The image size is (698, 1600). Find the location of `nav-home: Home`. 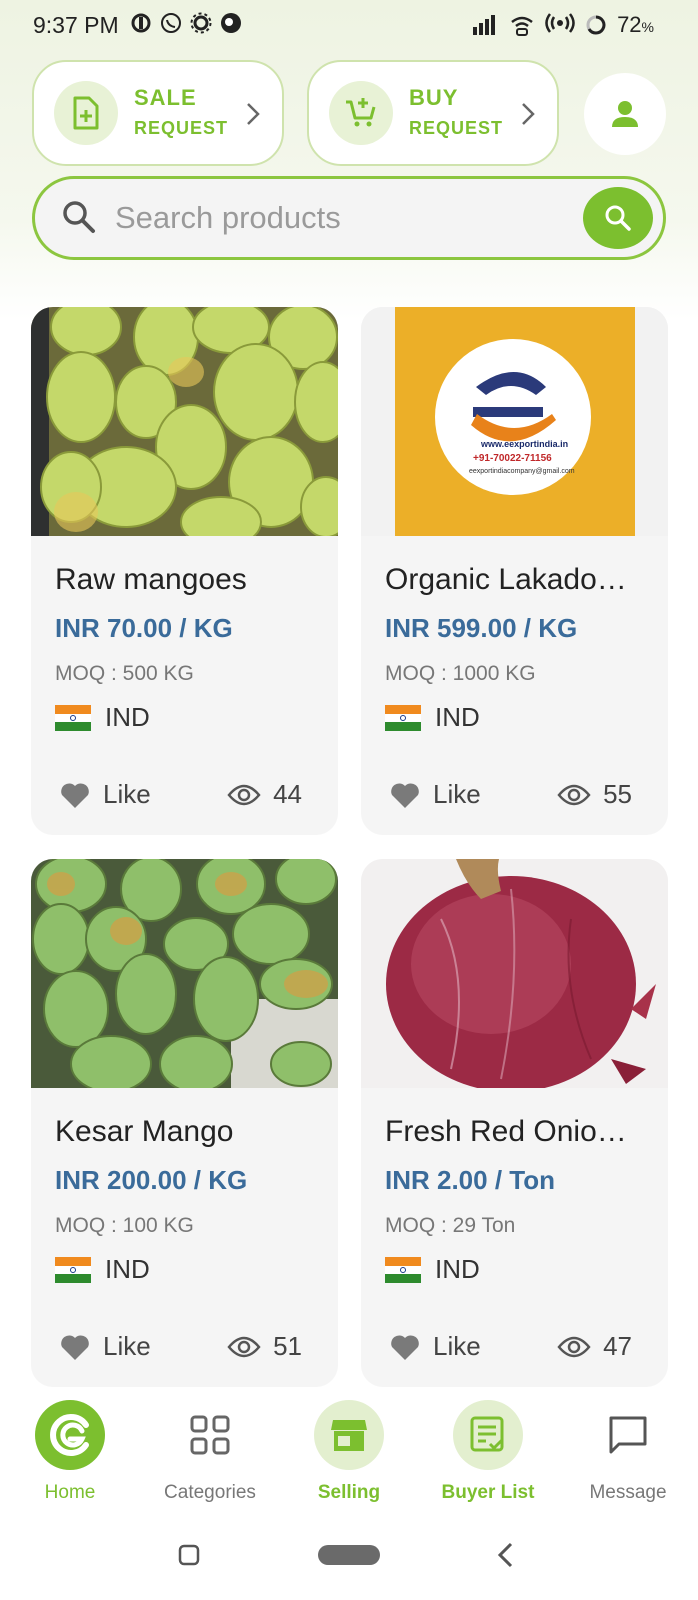

nav-home: Home is located at coordinates (70, 1452).